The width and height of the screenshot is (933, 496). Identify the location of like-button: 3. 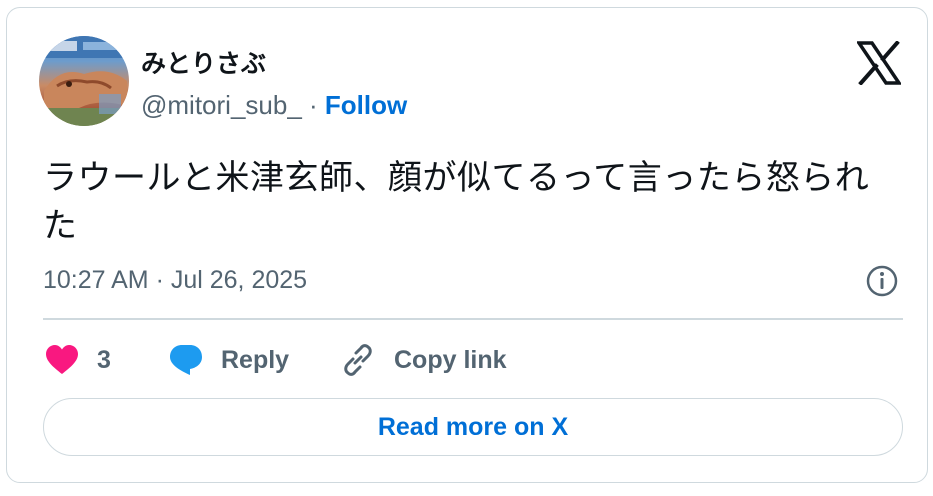
(78, 360).